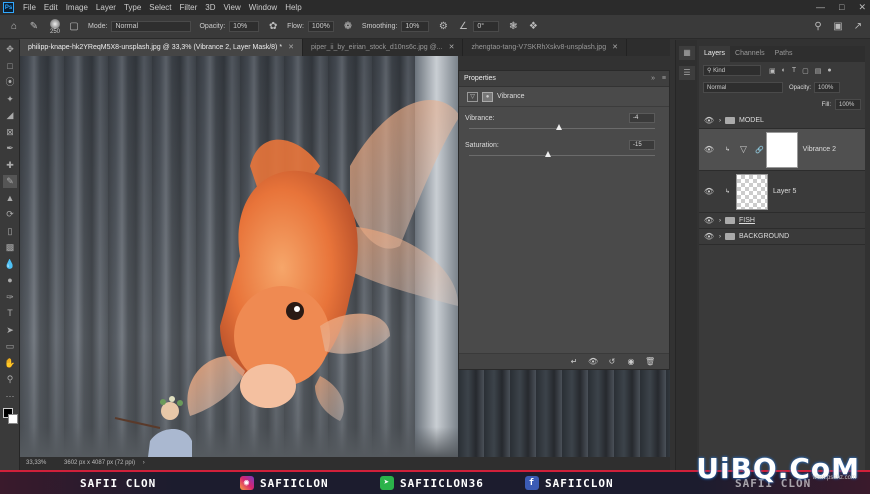  Describe the element at coordinates (664, 79) in the screenshot. I see `panel-menu-icon: ≡` at that location.